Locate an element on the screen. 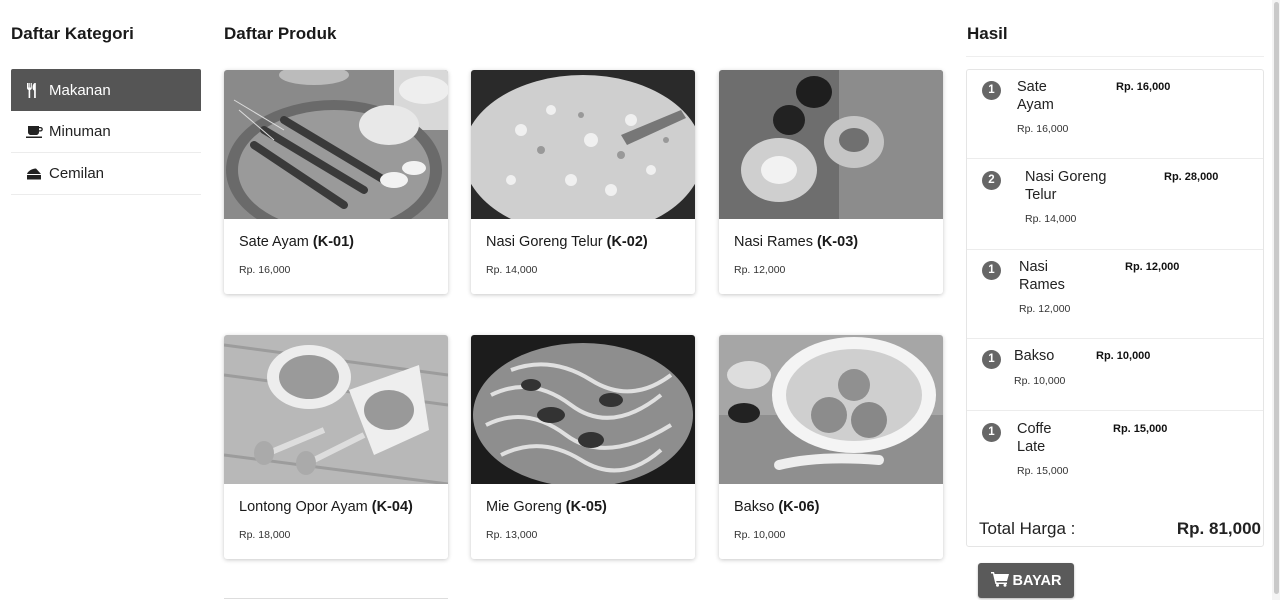 This screenshot has height=600, width=1280. product-price: Rp. 16,000 is located at coordinates (265, 270).